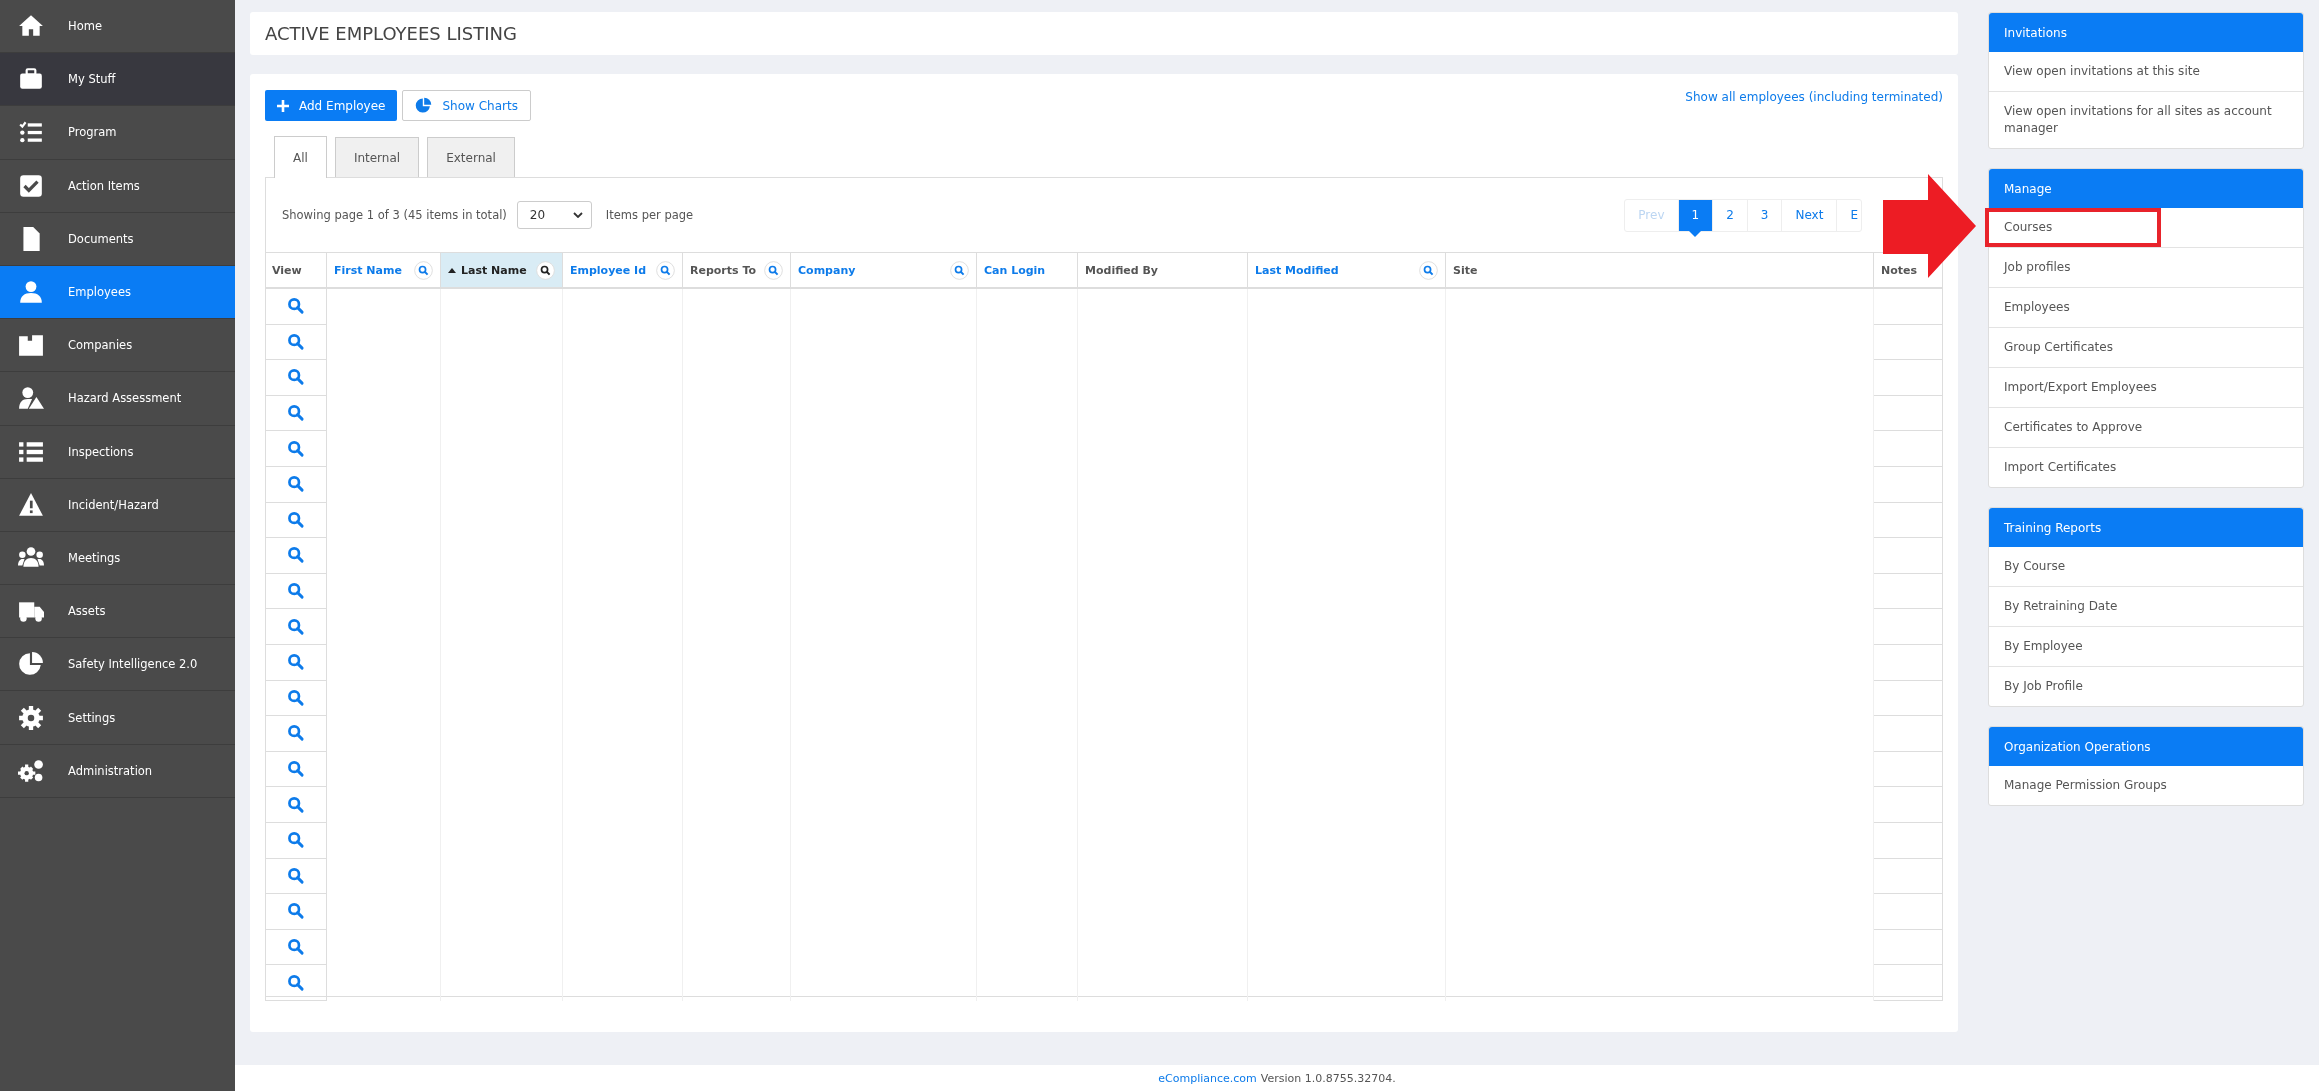 This screenshot has width=2319, height=1091. I want to click on column-header: First Name, so click(384, 270).